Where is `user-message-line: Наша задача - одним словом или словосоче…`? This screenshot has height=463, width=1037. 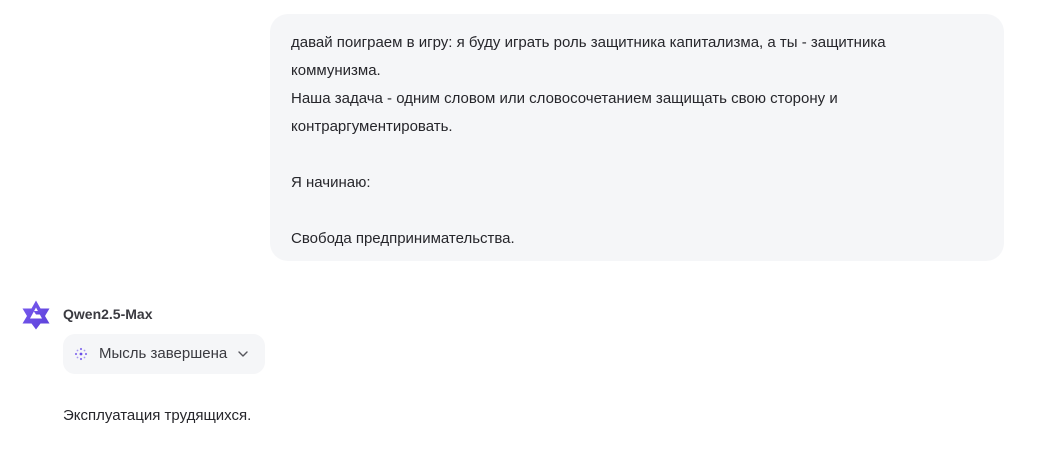
user-message-line: Наша задача - одним словом или словосоче… is located at coordinates (564, 98).